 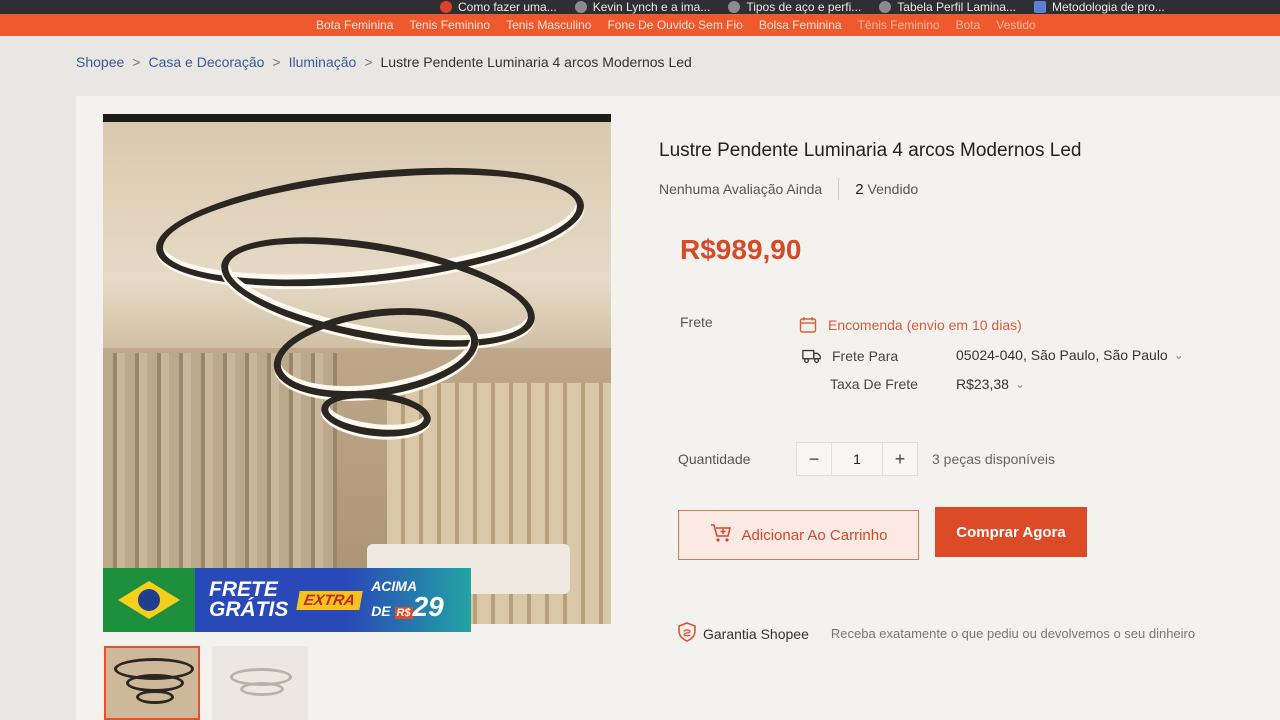 I want to click on shipping-label: Frete, so click(x=696, y=322).